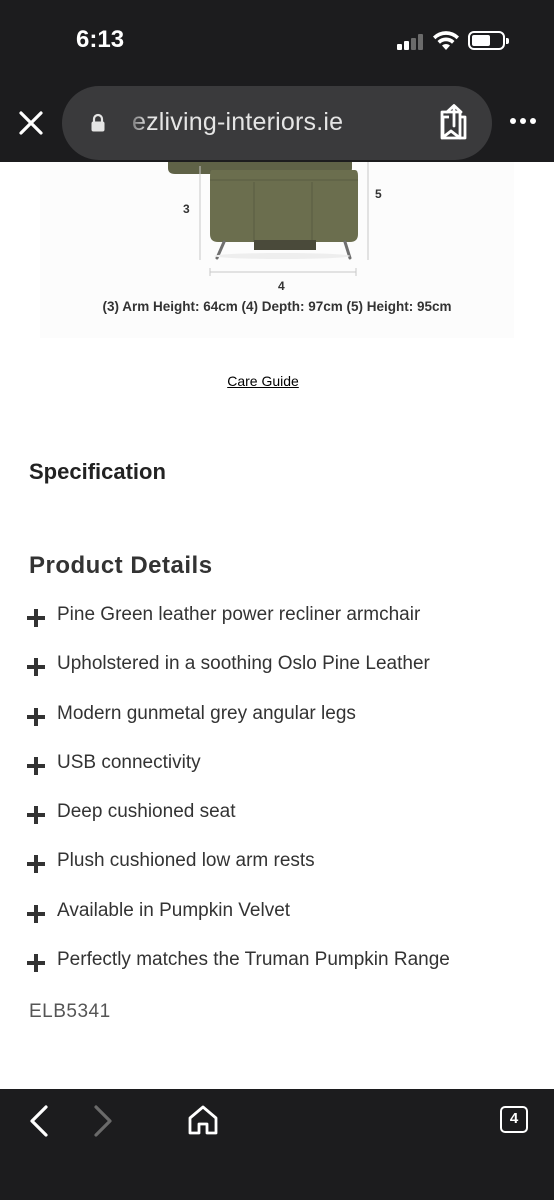 This screenshot has width=554, height=1200. I want to click on status-time: 6:13, so click(100, 39).